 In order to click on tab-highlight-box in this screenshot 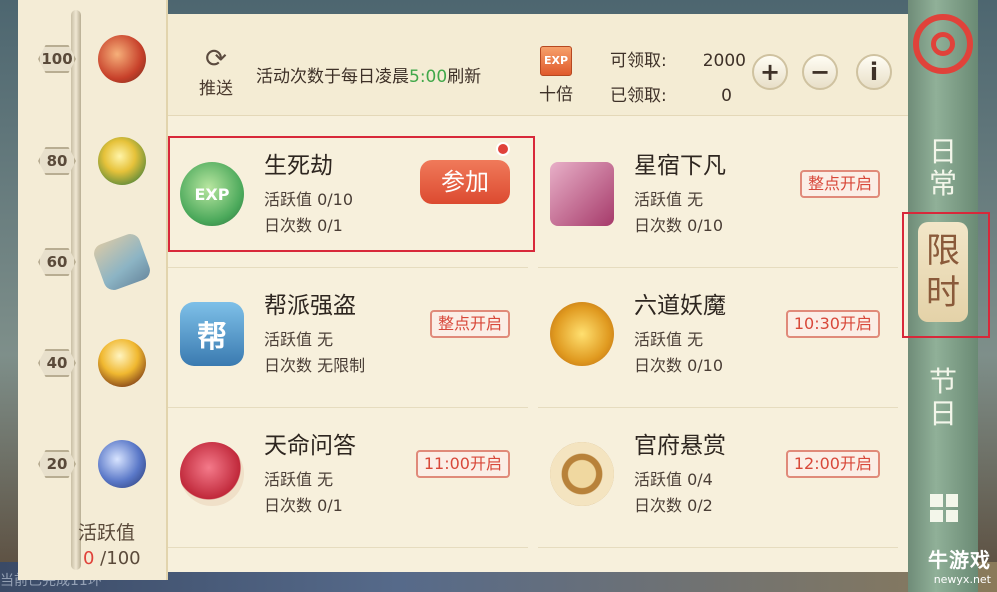, I will do `click(946, 275)`.